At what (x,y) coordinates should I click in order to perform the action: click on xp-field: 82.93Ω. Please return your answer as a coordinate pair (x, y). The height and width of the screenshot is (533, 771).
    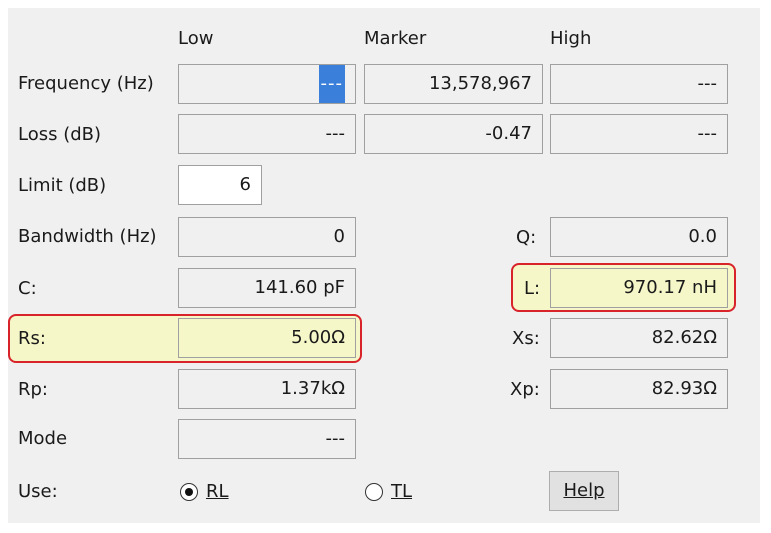
    Looking at the image, I should click on (639, 389).